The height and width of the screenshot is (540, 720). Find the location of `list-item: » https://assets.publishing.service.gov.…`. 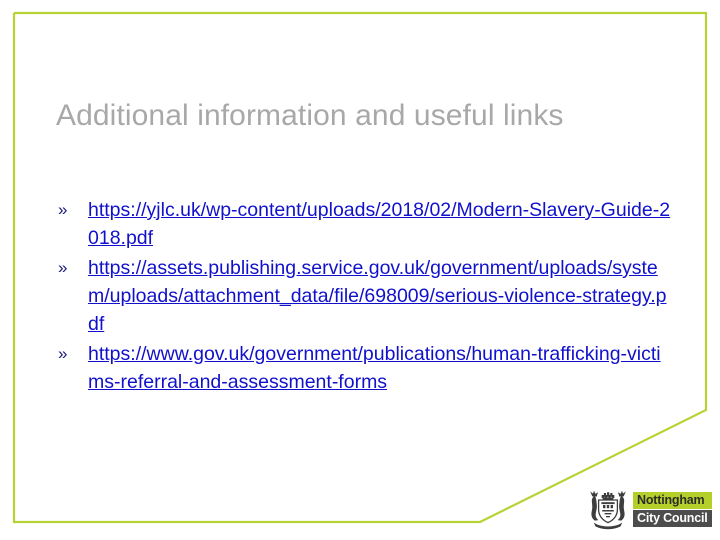

list-item: » https://assets.publishing.service.gov.… is located at coordinates (364, 296).